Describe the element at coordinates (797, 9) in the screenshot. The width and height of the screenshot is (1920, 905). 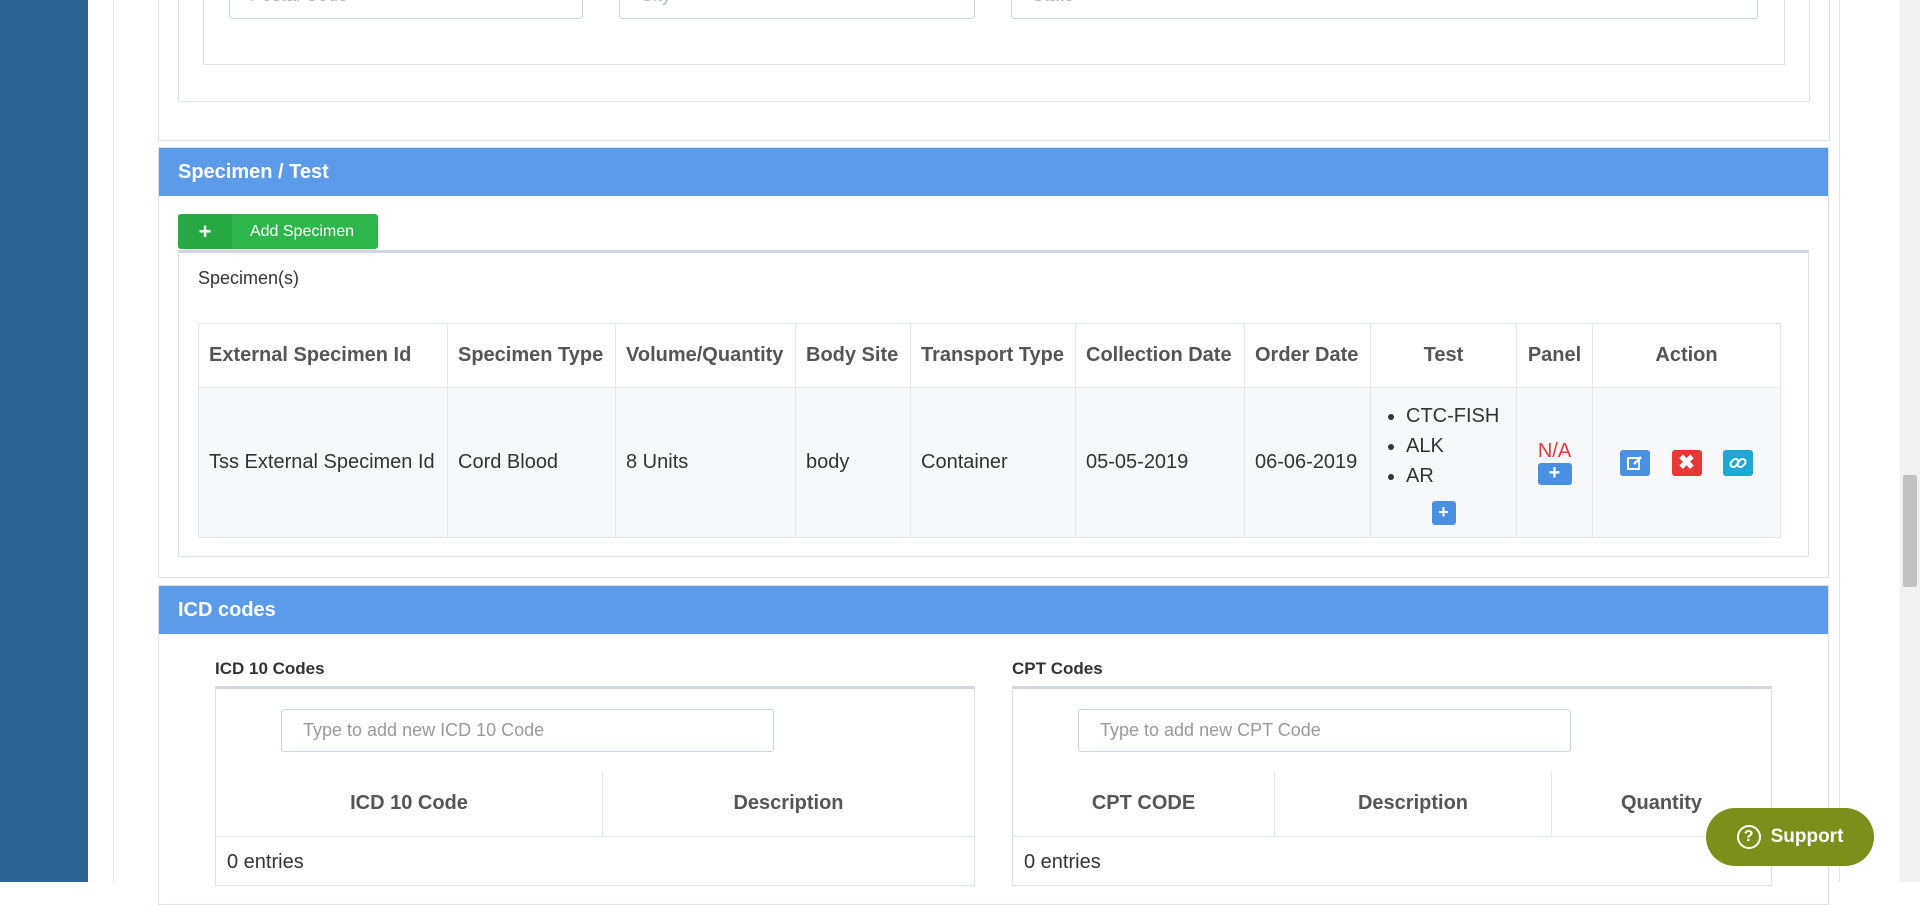
I see `city-input: City` at that location.